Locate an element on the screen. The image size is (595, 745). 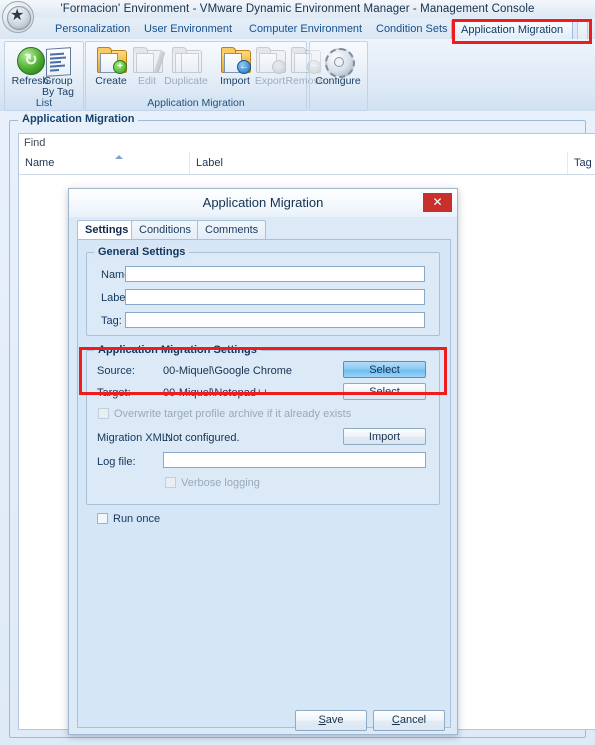
ribbon-button-duplicate: Duplicate is located at coordinates (186, 72).